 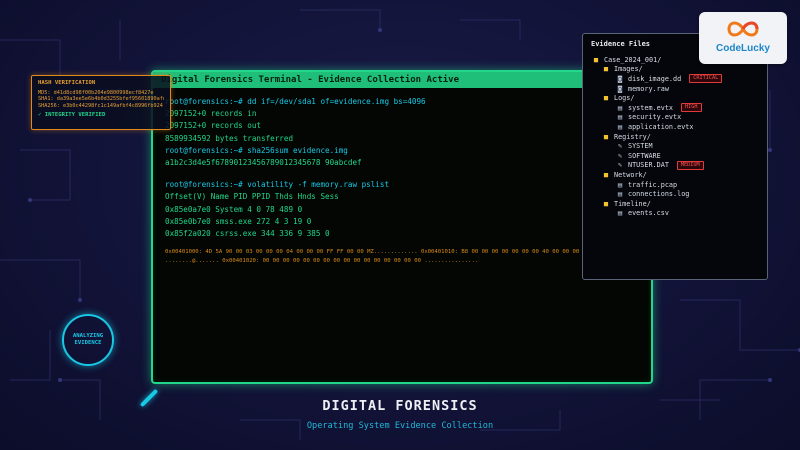 I want to click on terminal-command: root@forensics:~# sha256sum evidence.img, so click(x=256, y=150).